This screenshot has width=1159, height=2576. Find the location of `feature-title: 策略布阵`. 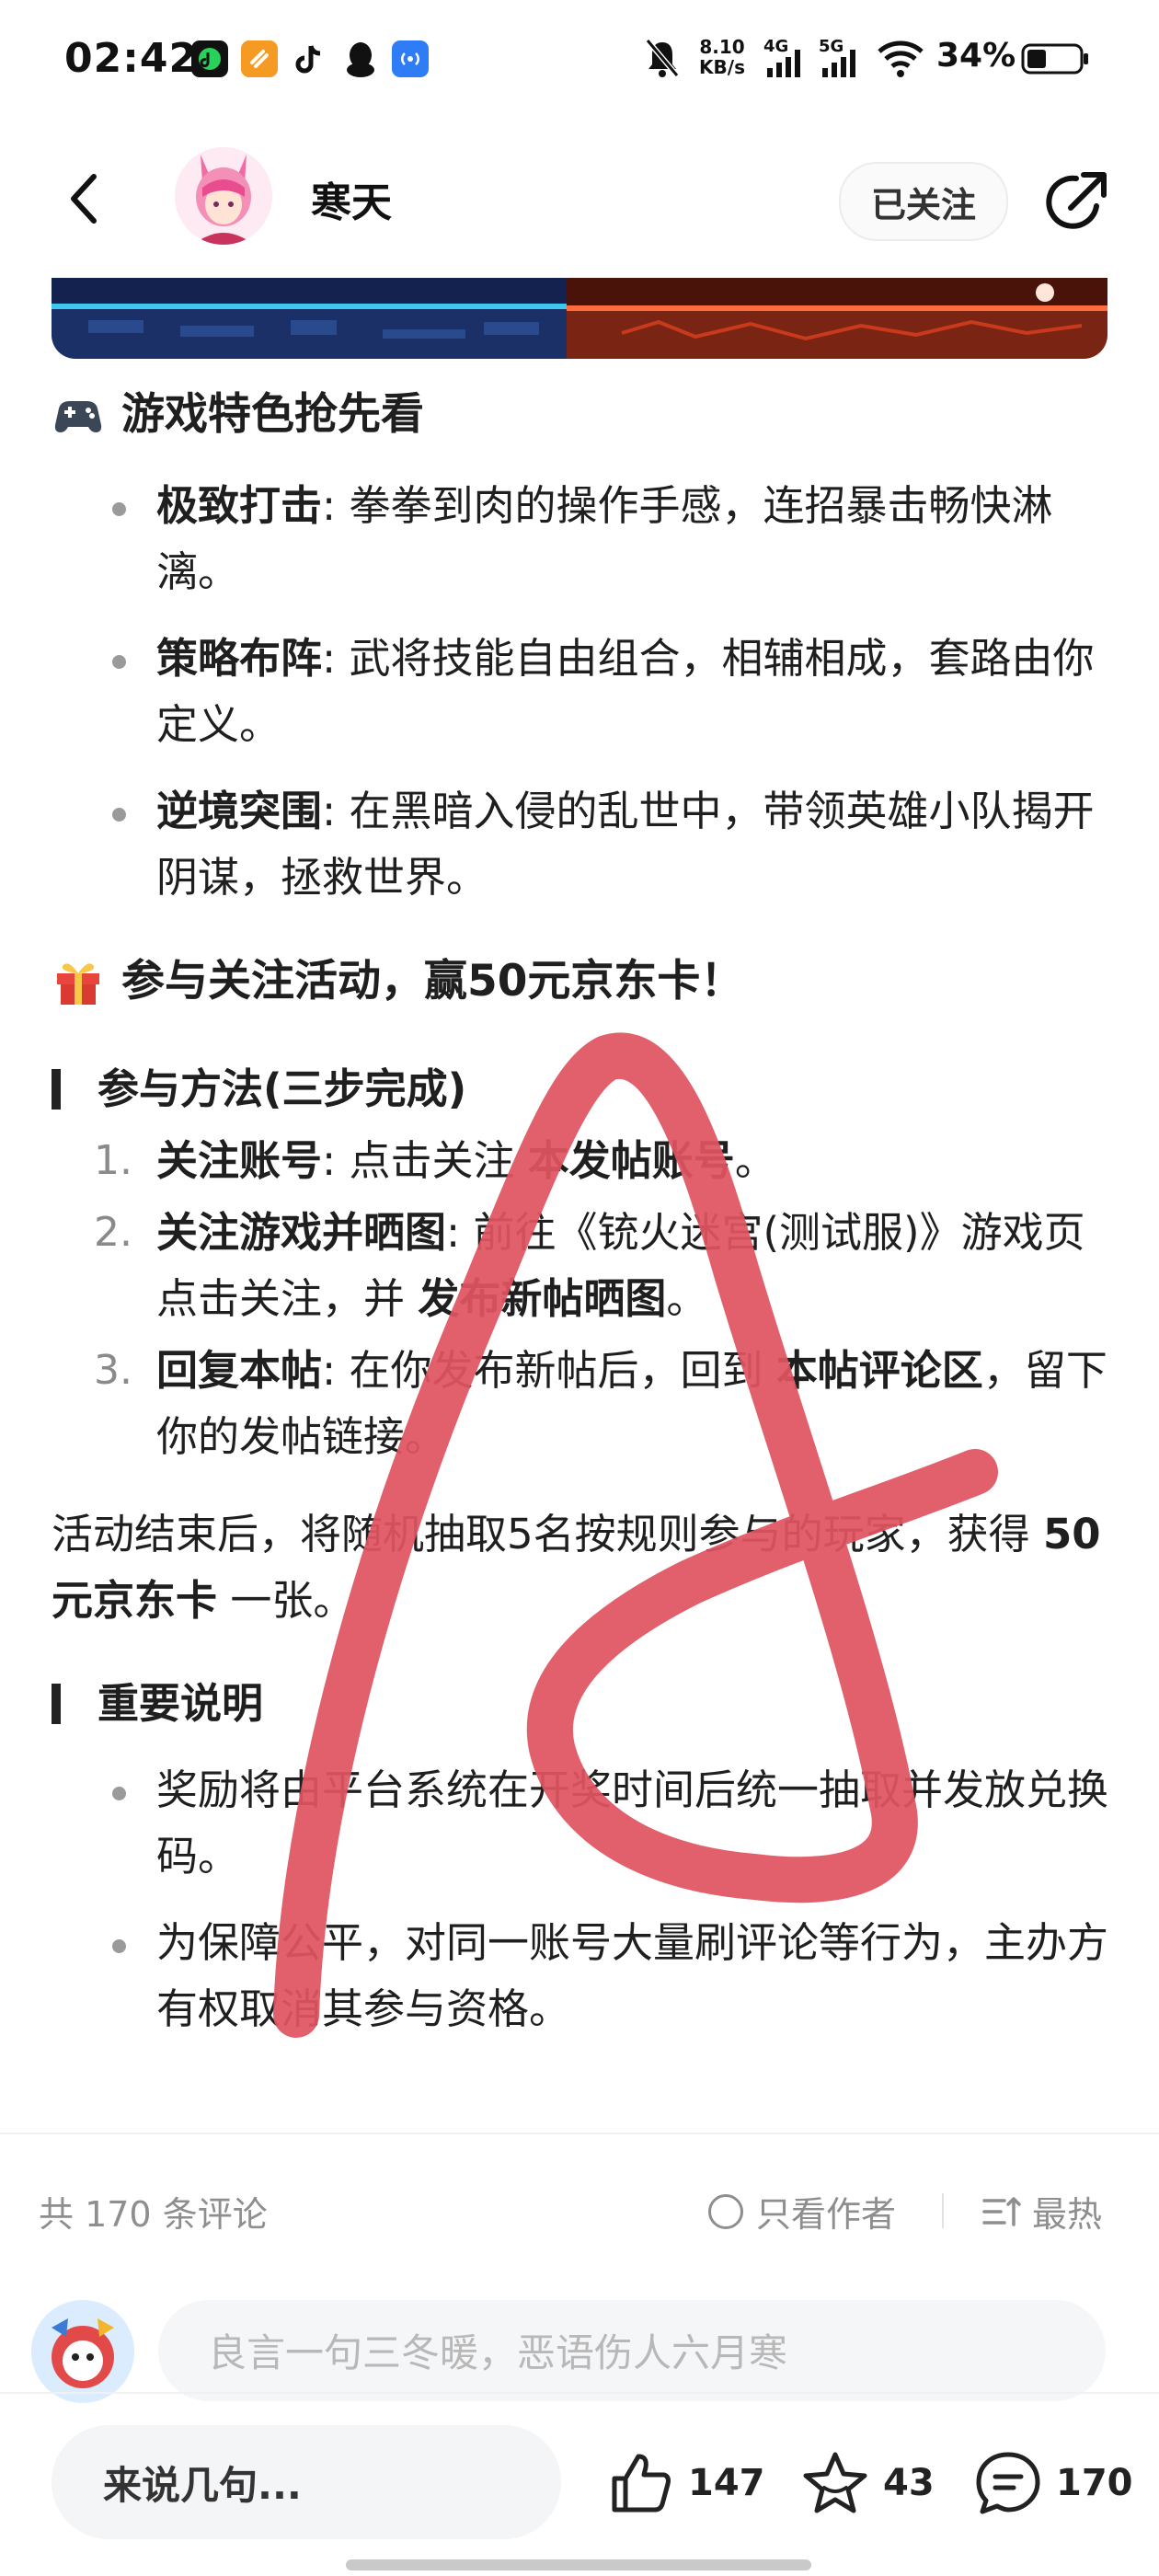

feature-title: 策略布阵 is located at coordinates (239, 658).